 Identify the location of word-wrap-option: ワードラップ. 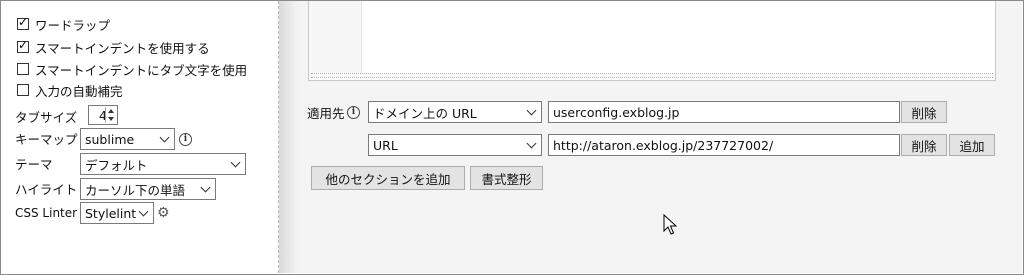
(63, 24).